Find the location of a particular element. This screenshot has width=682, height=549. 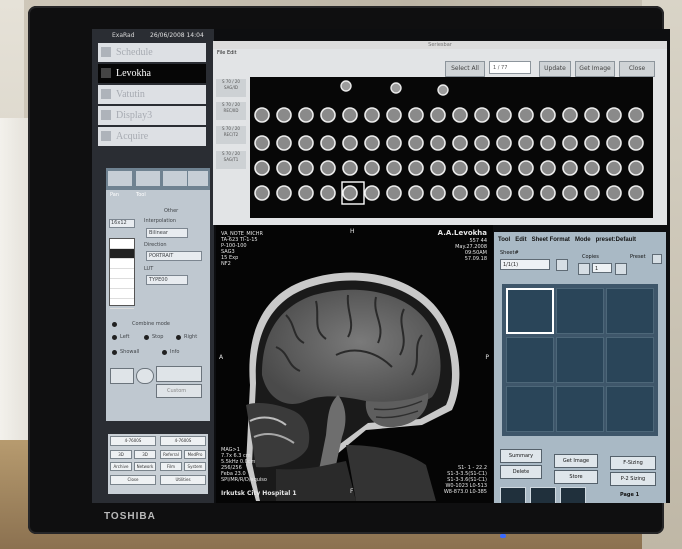

preset-label: Preset is located at coordinates (638, 257).